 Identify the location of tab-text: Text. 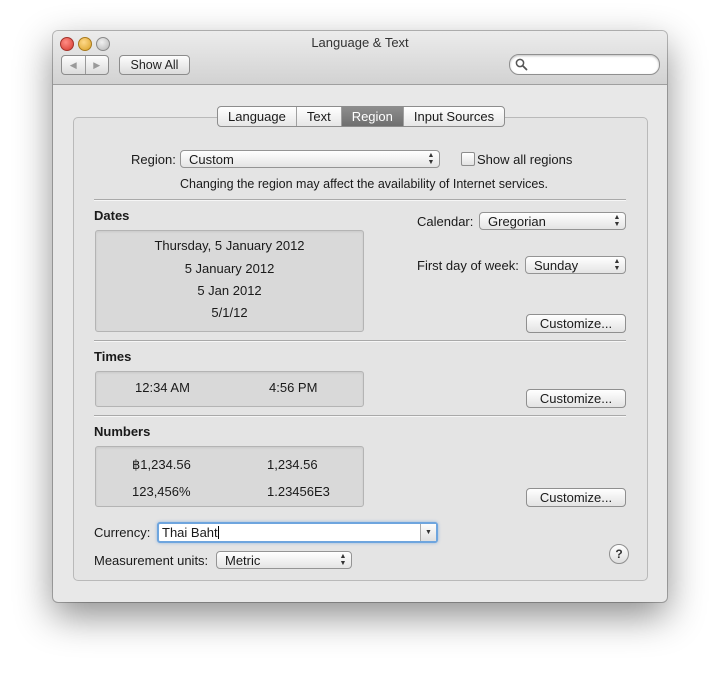
(319, 116).